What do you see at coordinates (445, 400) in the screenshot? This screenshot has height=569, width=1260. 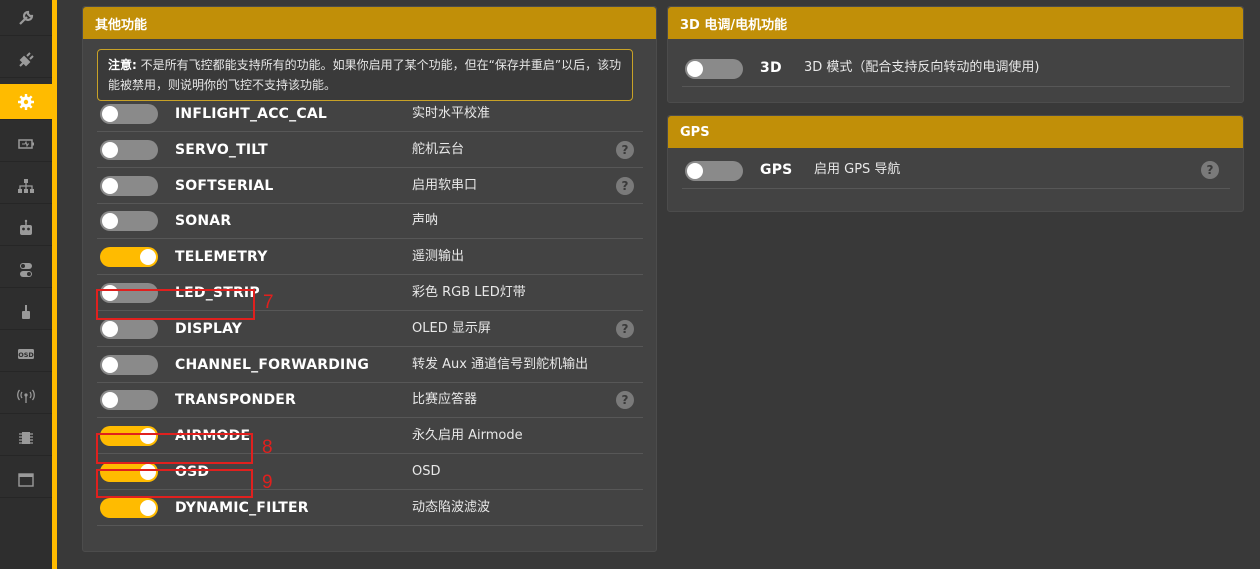 I see `feature-description: 比赛应答器` at bounding box center [445, 400].